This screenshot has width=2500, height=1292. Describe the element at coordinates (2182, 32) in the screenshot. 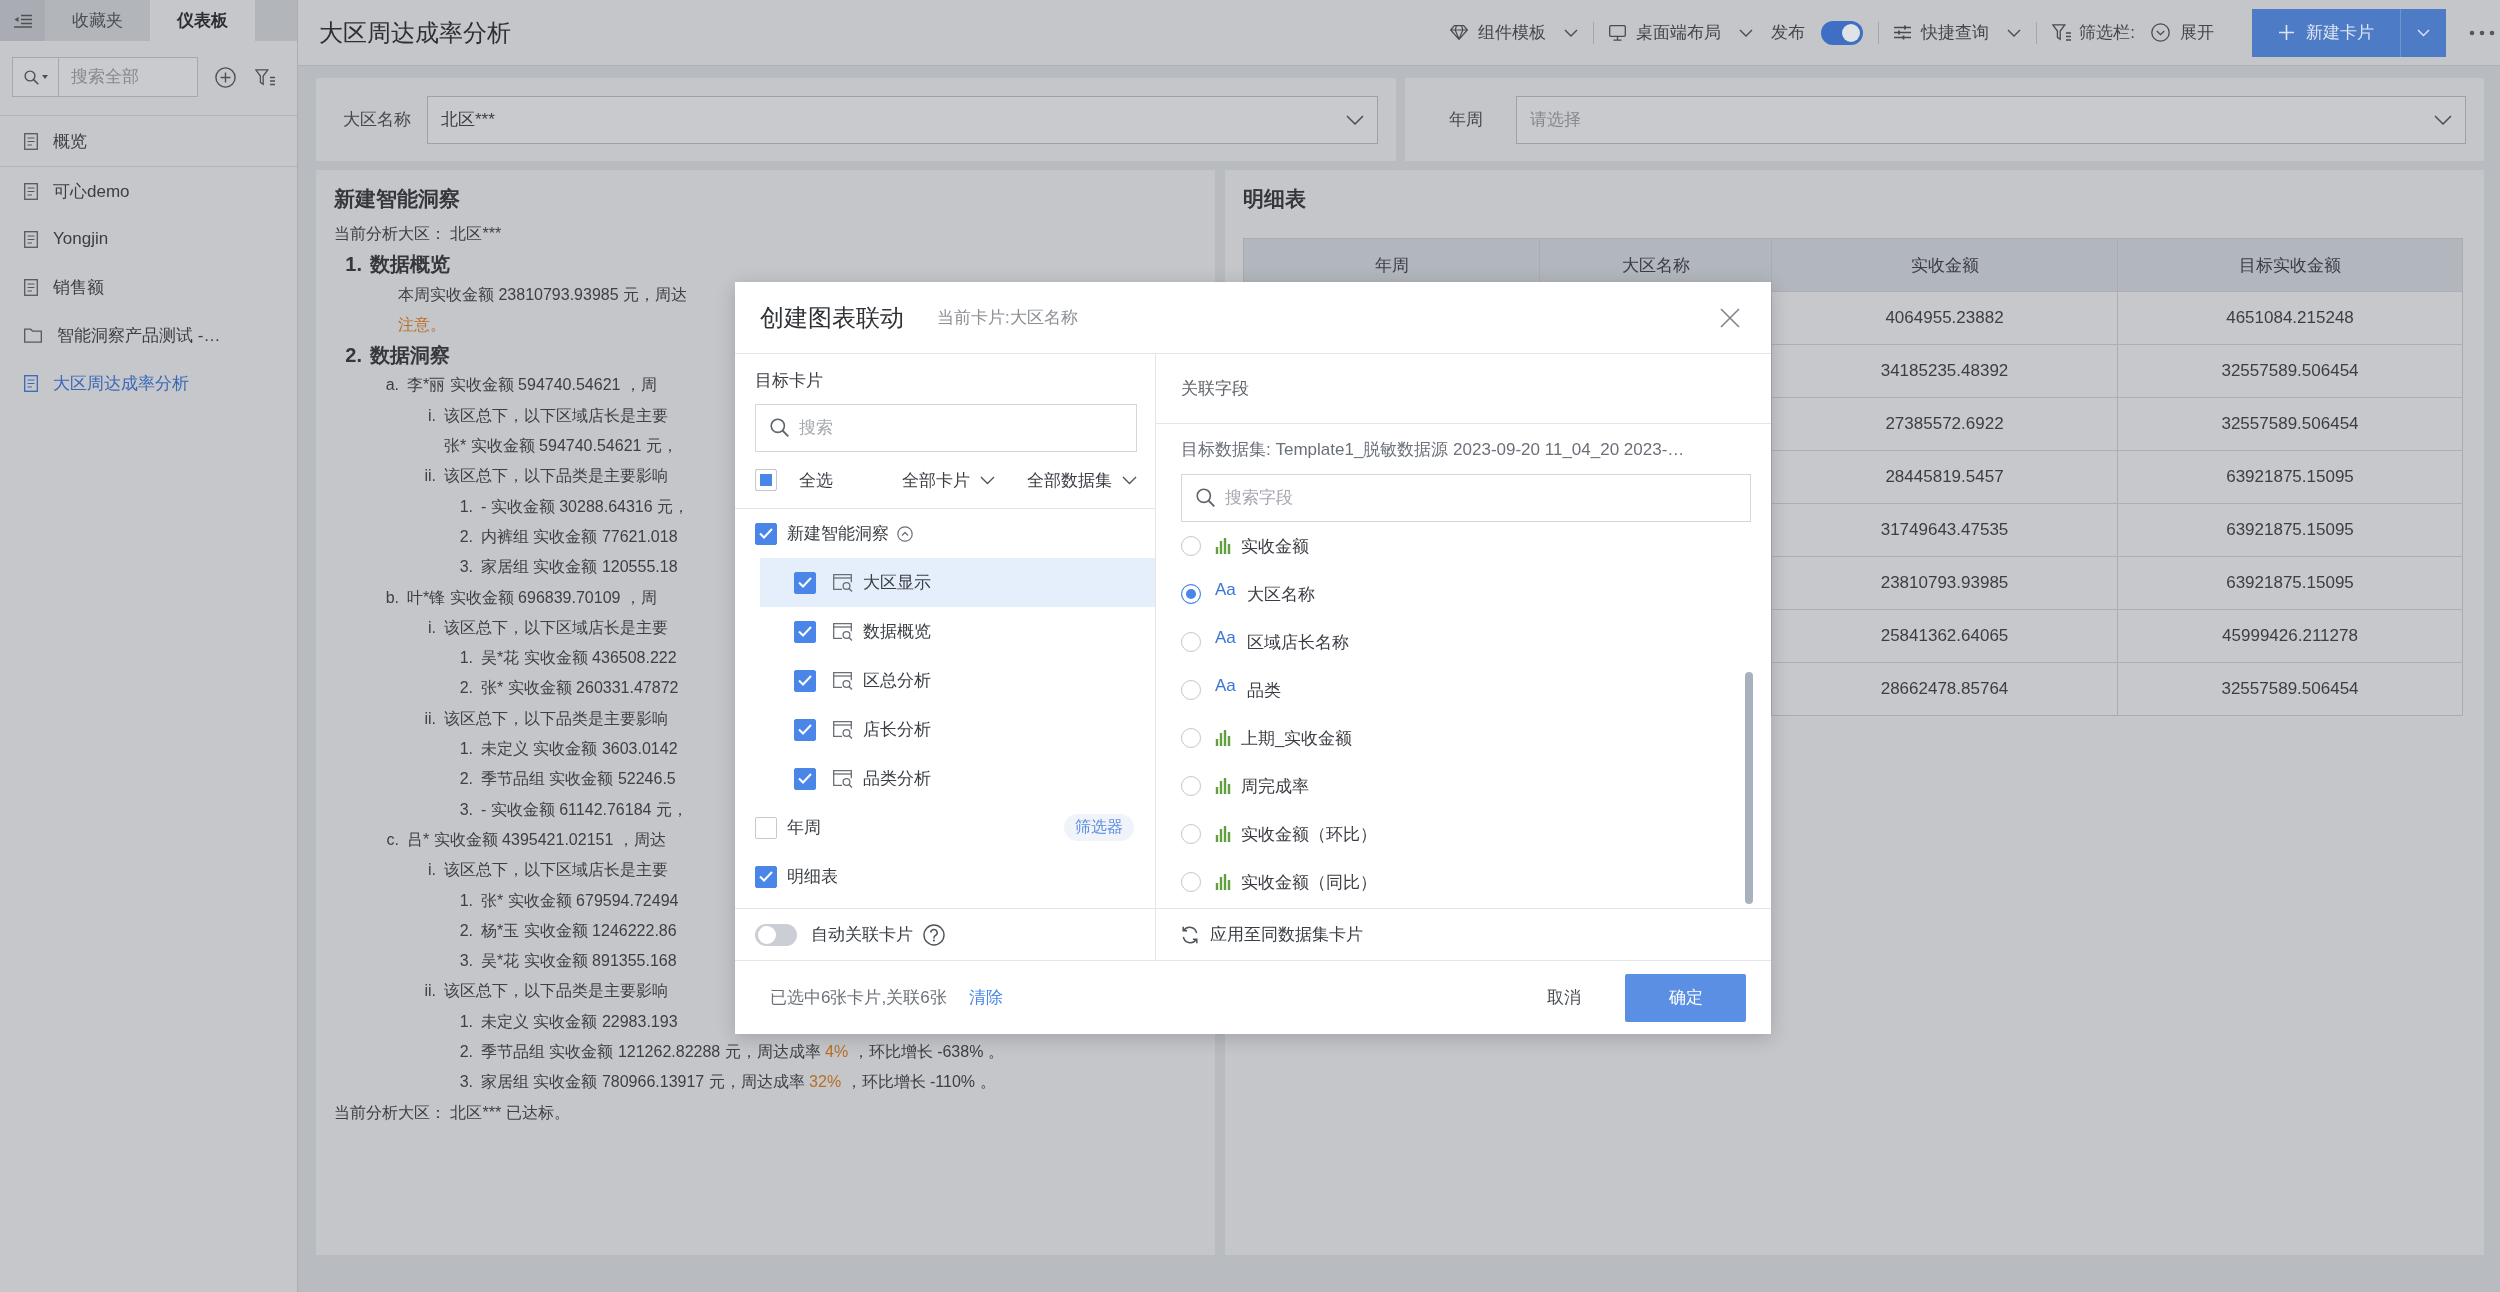

I see `expand-button: 展开` at that location.